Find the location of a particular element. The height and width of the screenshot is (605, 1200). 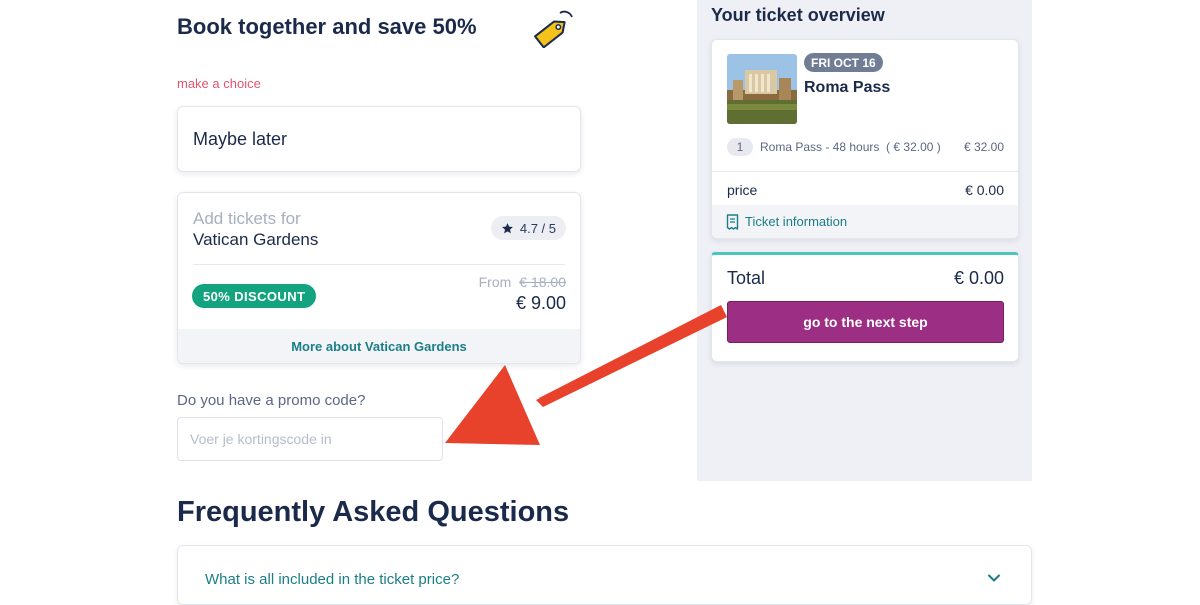

chevron-down-icon is located at coordinates (994, 578).